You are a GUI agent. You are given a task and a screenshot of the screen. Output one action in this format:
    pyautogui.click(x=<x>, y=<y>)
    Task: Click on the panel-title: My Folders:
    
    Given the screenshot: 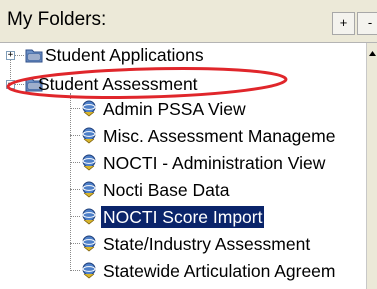 What is the action you would take?
    pyautogui.click(x=57, y=19)
    